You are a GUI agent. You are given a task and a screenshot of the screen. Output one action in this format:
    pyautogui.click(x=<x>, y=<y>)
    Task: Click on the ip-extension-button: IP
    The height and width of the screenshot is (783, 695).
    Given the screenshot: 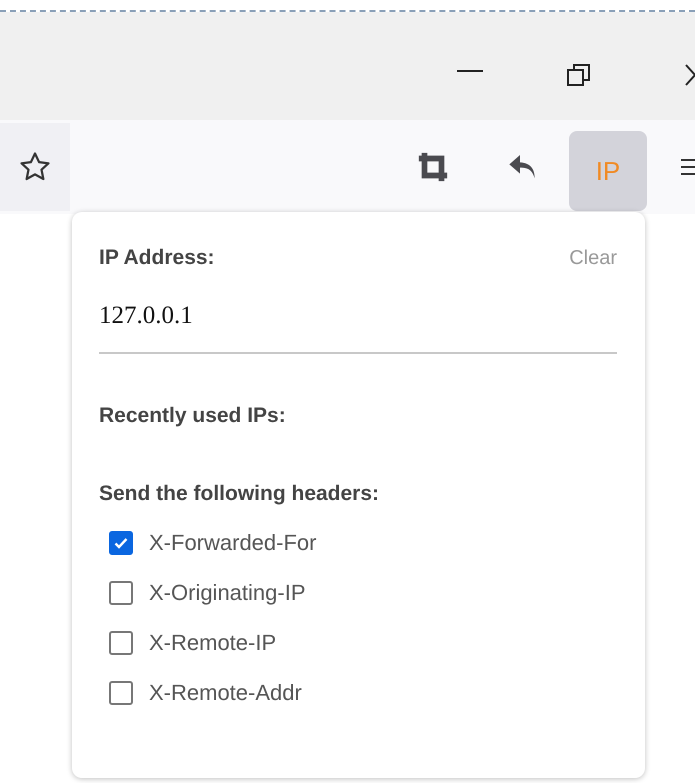 What is the action you would take?
    pyautogui.click(x=608, y=171)
    